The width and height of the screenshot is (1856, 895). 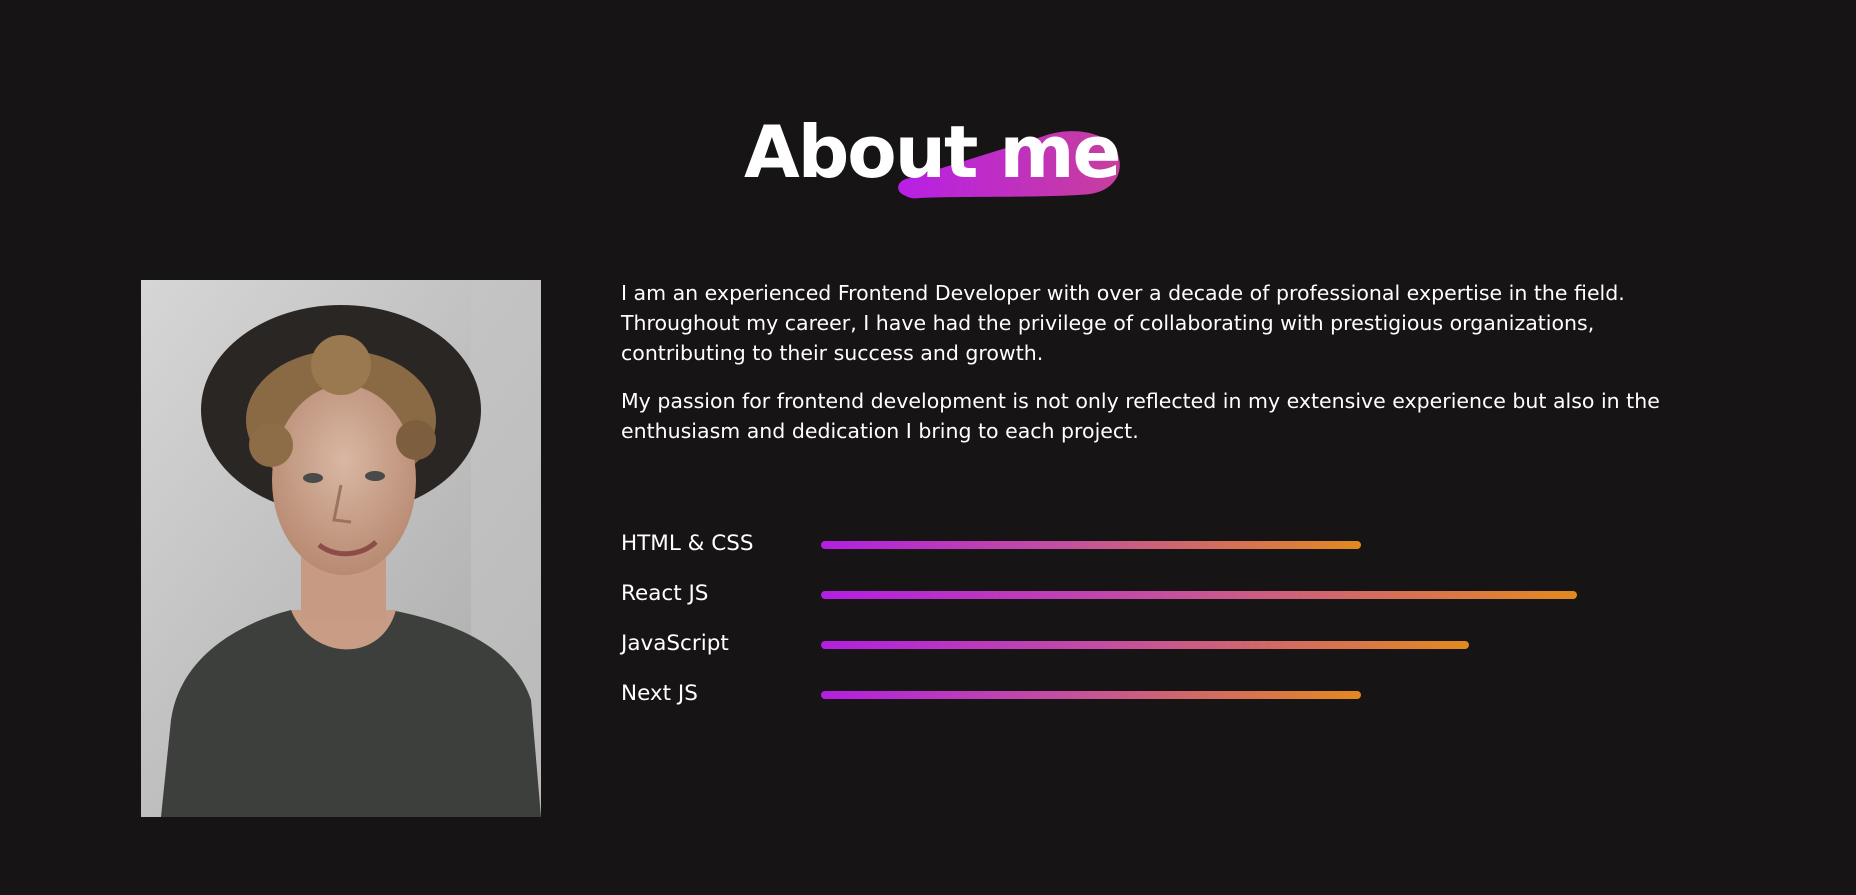 What do you see at coordinates (1171, 653) in the screenshot?
I see `skill-row: JavaScript` at bounding box center [1171, 653].